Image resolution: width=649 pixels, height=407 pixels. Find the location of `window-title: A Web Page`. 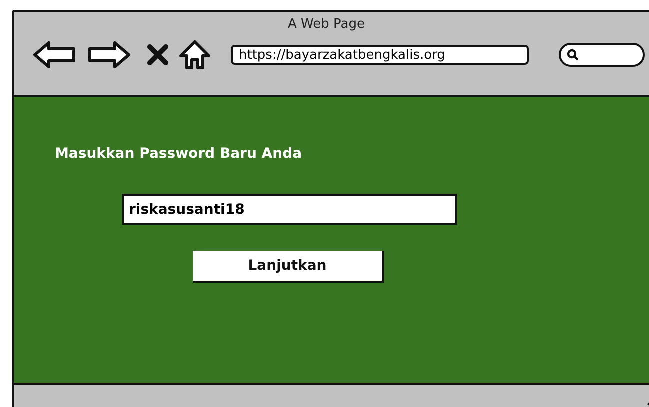

window-title: A Web Page is located at coordinates (326, 24).